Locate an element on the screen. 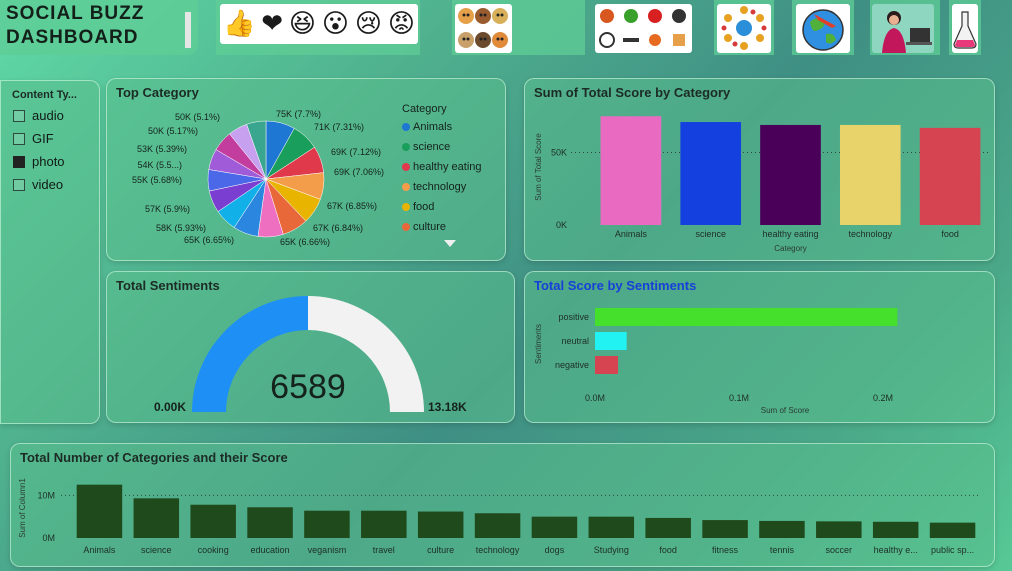  y-tick-label: 10M is located at coordinates (46, 495).